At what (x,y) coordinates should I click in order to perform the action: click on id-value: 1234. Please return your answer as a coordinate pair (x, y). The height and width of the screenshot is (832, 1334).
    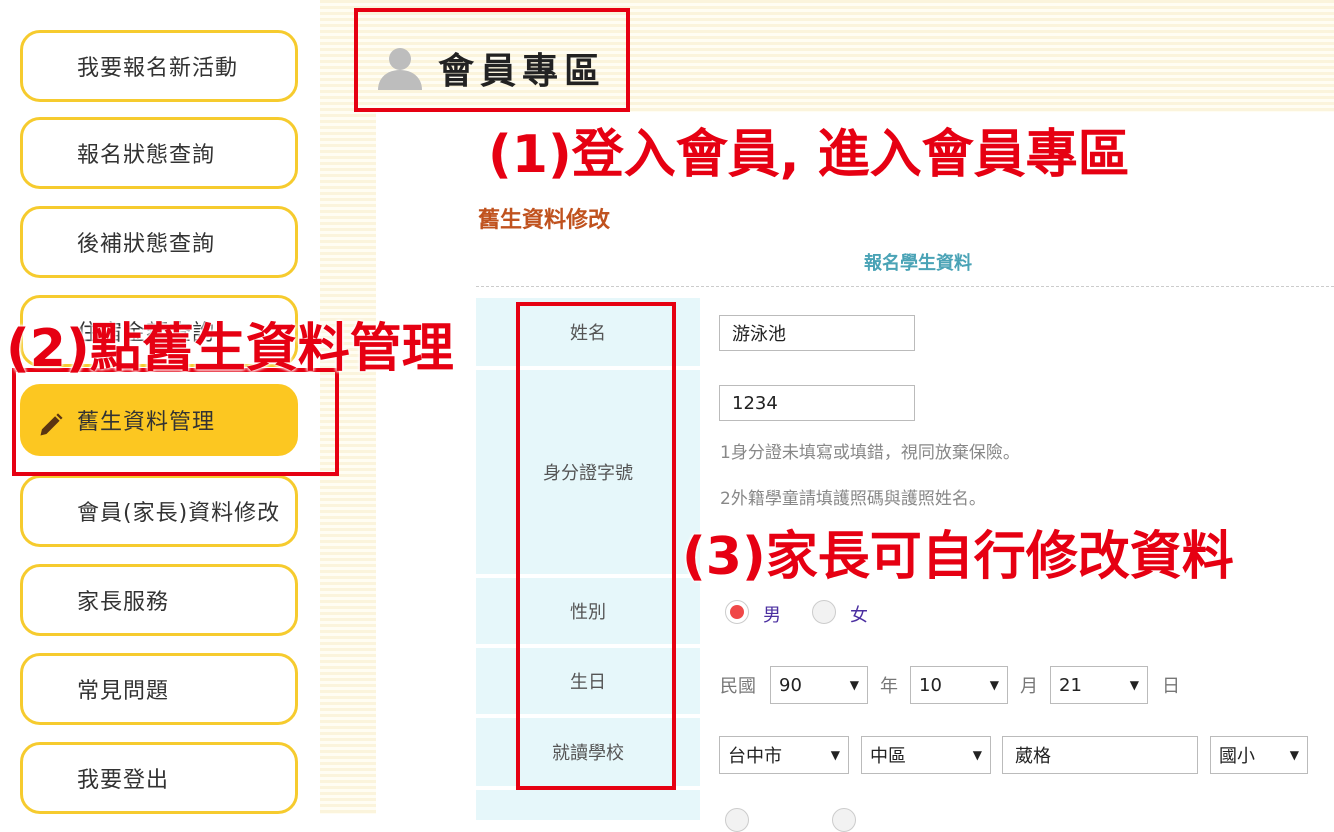
    Looking at the image, I should click on (755, 403).